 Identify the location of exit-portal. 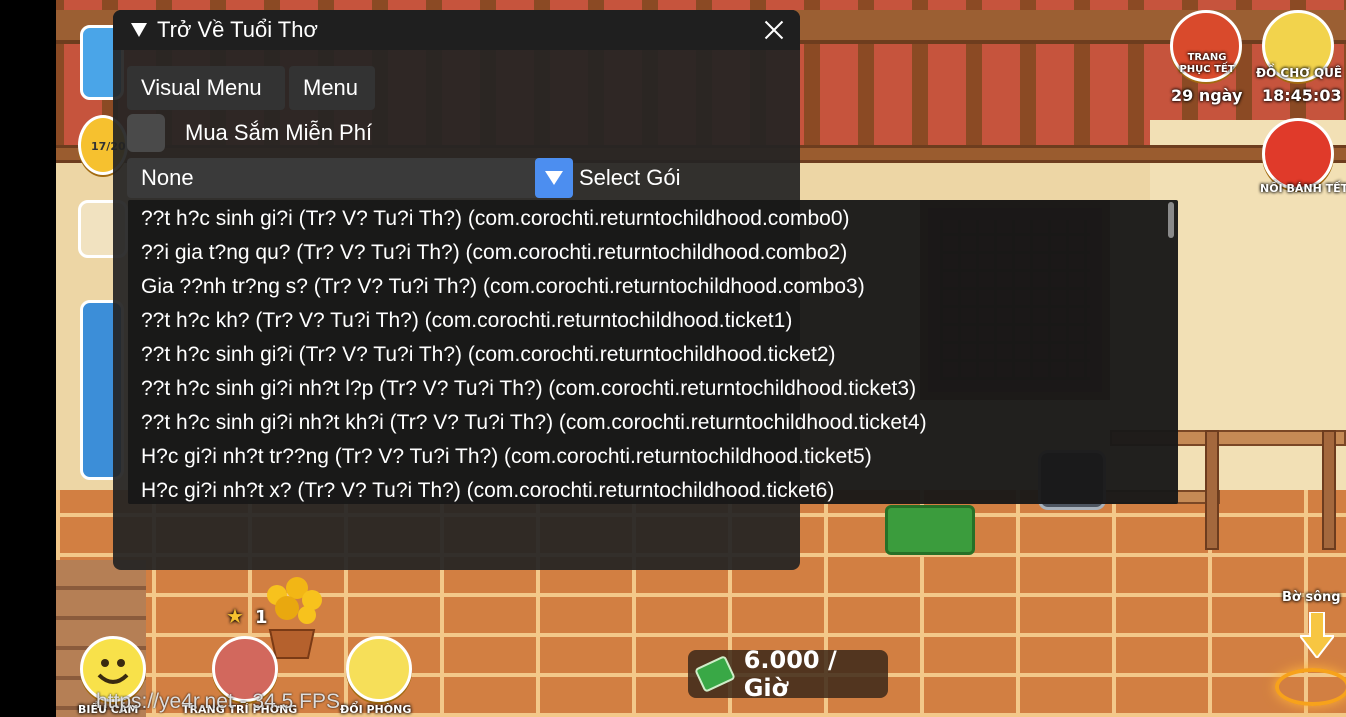
(1310, 687).